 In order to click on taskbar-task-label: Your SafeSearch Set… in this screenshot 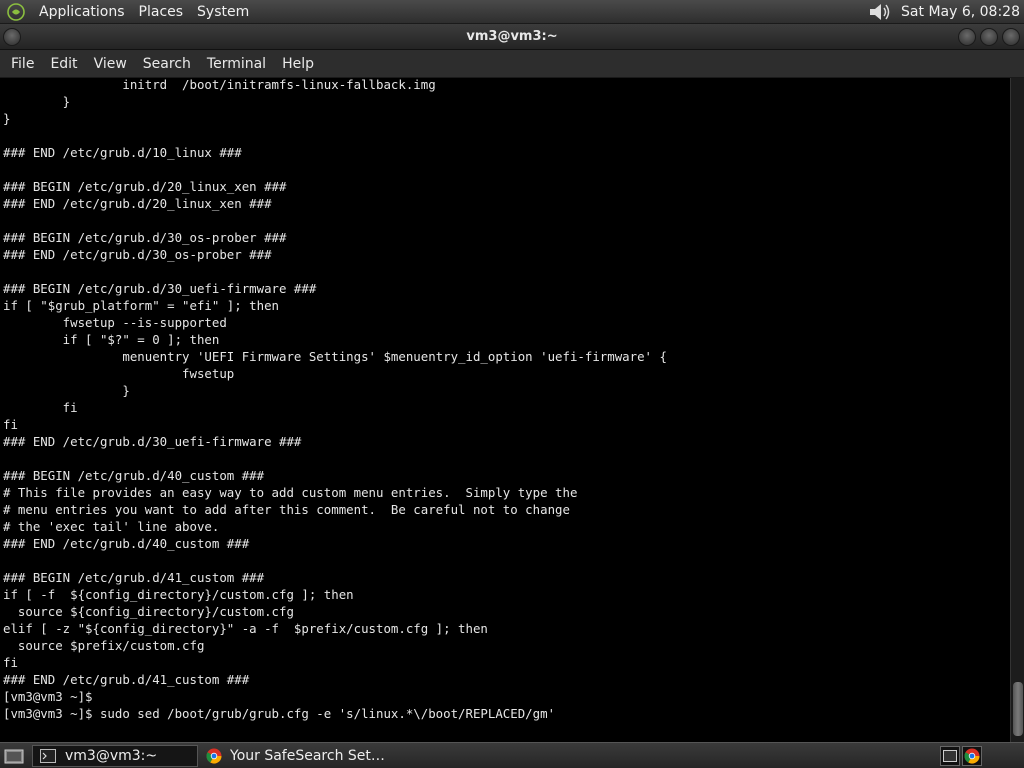, I will do `click(307, 755)`.